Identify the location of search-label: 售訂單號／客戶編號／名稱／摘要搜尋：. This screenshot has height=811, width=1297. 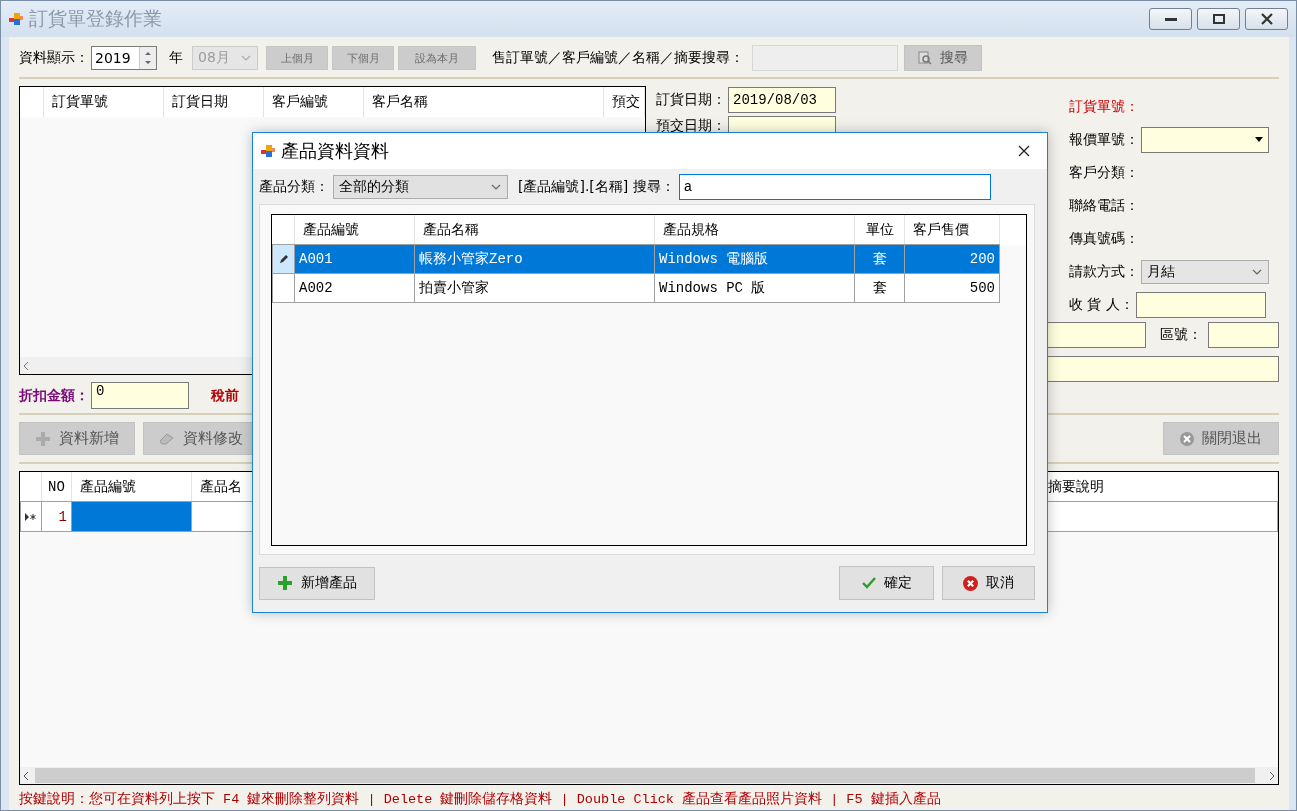
(618, 58).